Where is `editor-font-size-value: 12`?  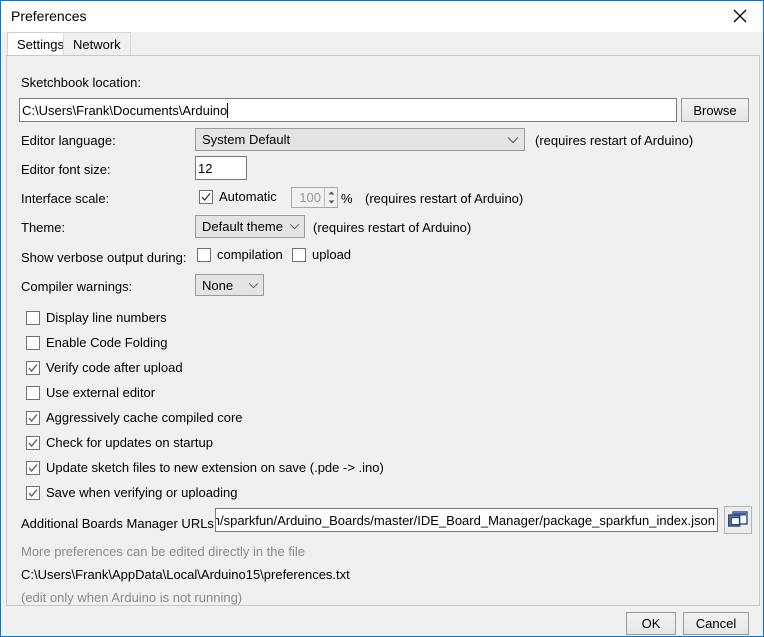
editor-font-size-value: 12 is located at coordinates (205, 168).